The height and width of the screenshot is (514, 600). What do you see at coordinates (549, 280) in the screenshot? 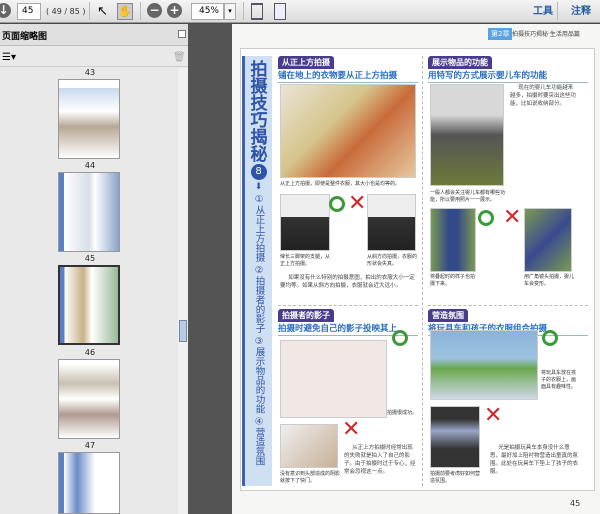
I see `caption: 用广角镜头拍摄，婴儿车会变形。` at bounding box center [549, 280].